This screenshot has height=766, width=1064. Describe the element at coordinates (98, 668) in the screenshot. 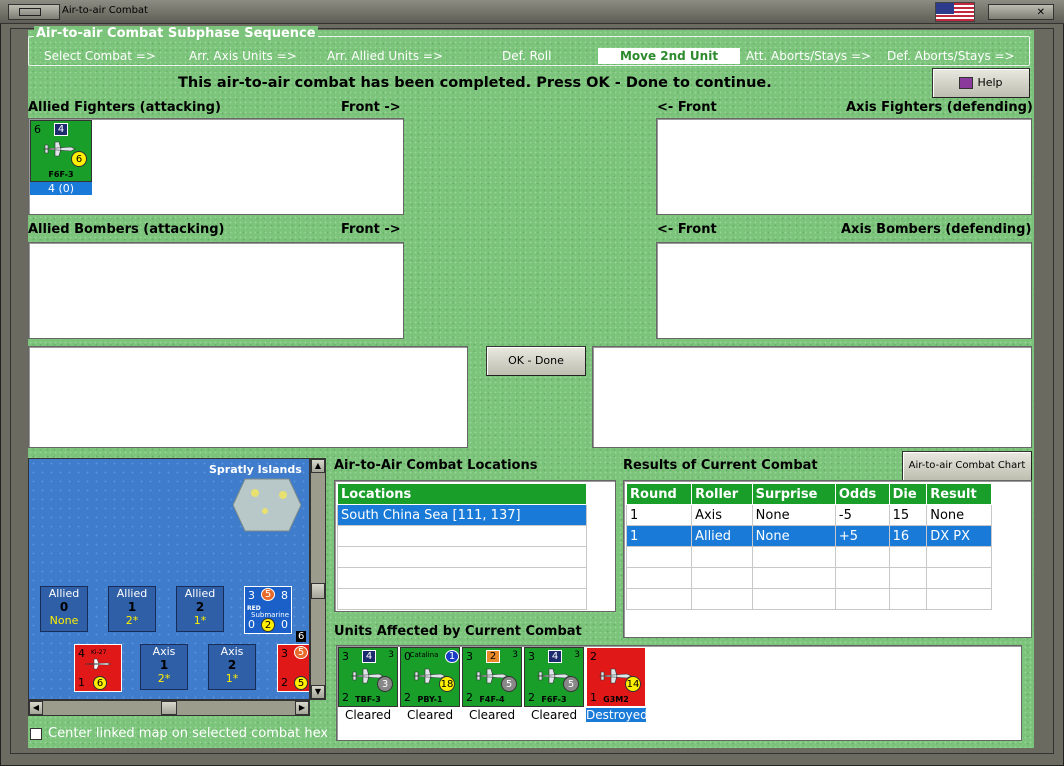

I see `axis-counter-ki27: 4 Ki-27 1 6` at that location.